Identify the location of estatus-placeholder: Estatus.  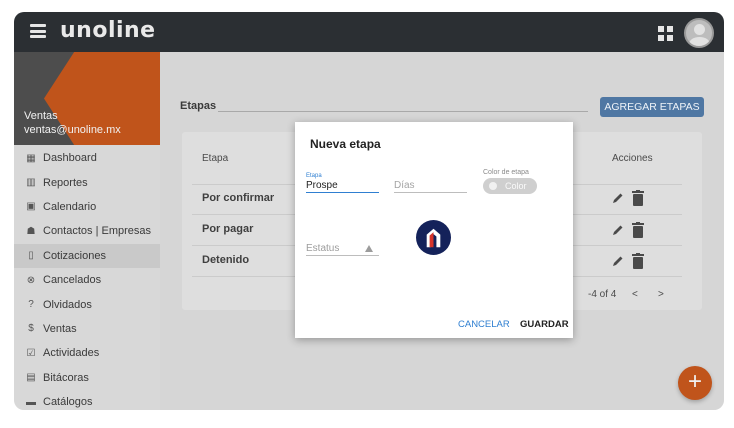
(323, 248).